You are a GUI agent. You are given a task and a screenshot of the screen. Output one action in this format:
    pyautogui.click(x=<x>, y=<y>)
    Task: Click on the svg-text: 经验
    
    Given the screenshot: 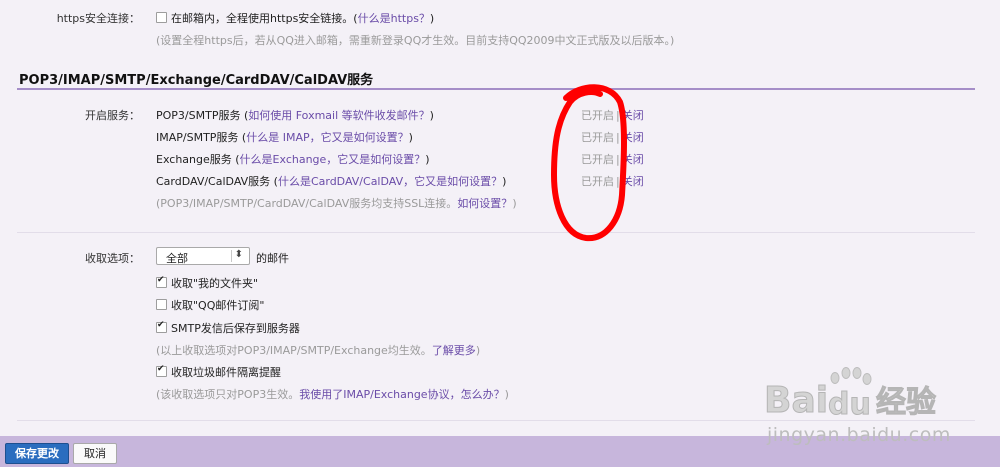 What is the action you would take?
    pyautogui.click(x=906, y=402)
    